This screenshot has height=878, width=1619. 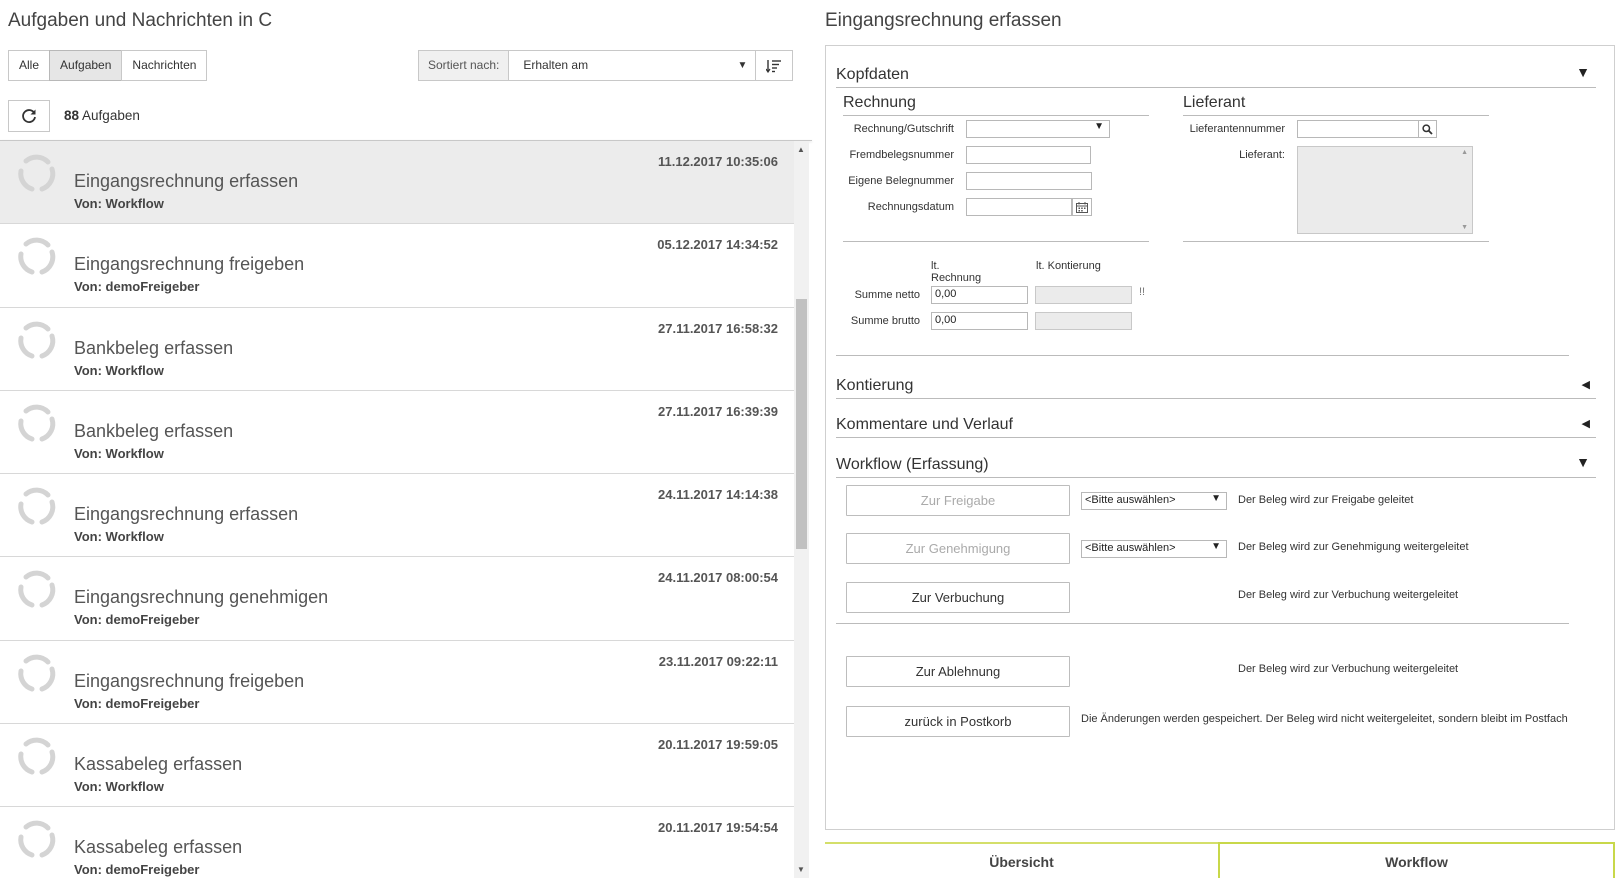 What do you see at coordinates (1216, 466) in the screenshot?
I see `section-workflow-header: Workflow (Erfassung) ▼` at bounding box center [1216, 466].